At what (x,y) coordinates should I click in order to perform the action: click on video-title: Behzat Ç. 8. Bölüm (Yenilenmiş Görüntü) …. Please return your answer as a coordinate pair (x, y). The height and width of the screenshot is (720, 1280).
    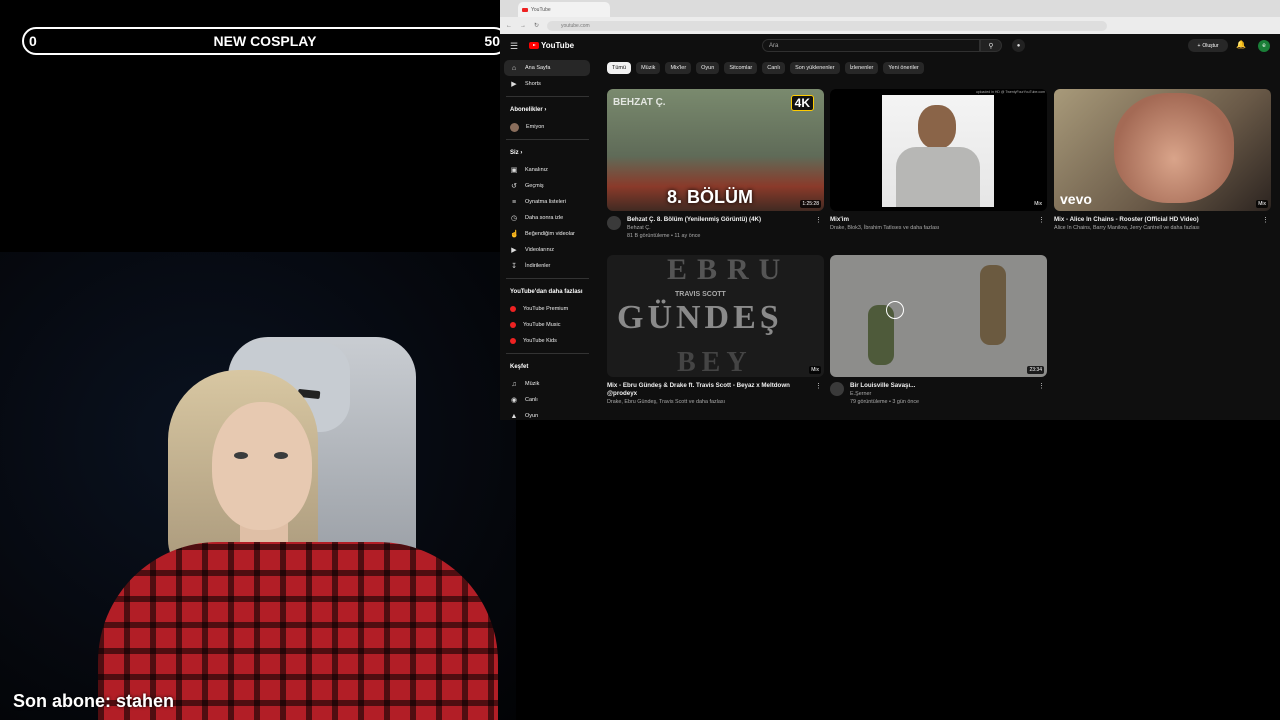
    Looking at the image, I should click on (725, 220).